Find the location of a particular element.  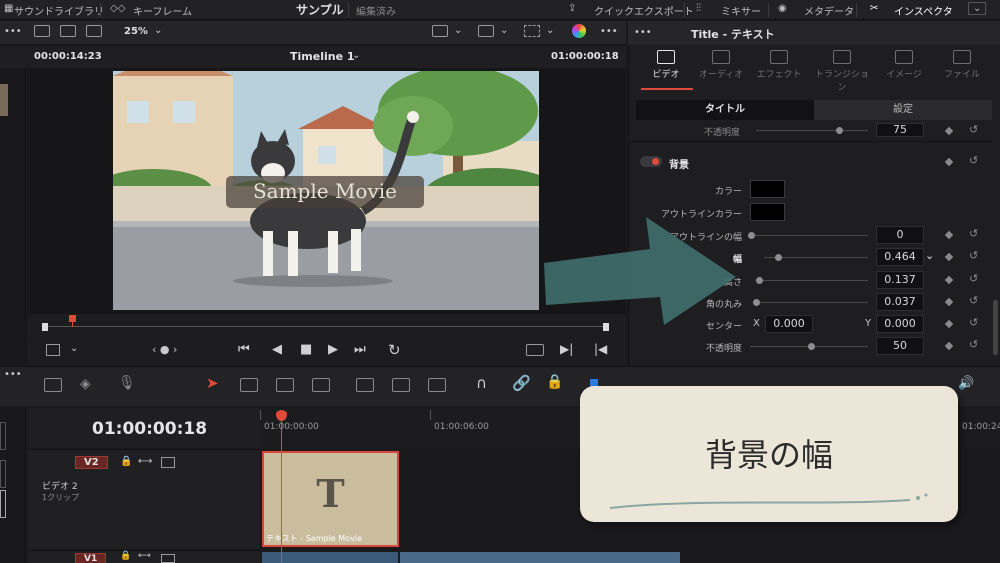

overwrite-clip-icon is located at coordinates (401, 385).